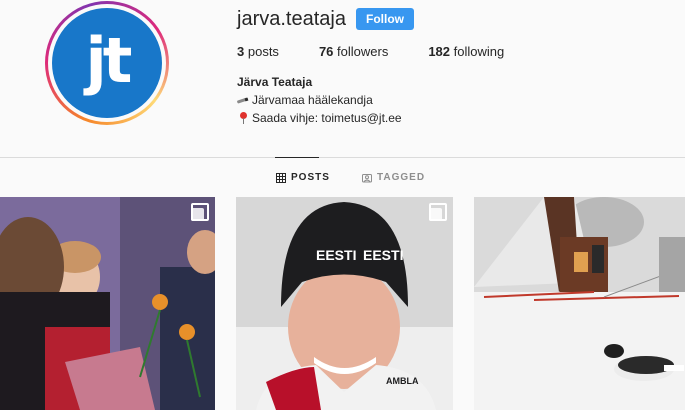  What do you see at coordinates (281, 177) in the screenshot?
I see `grid-icon` at bounding box center [281, 177].